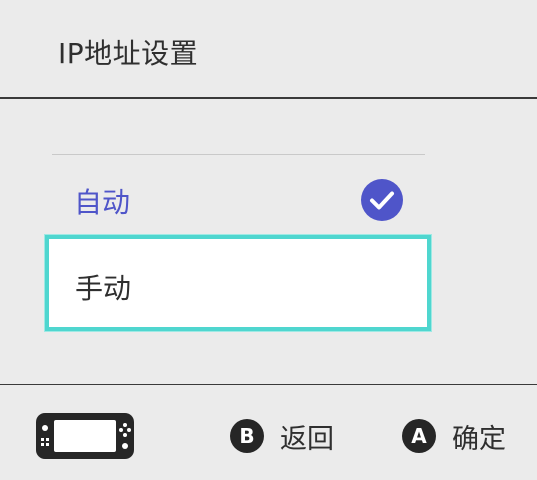  I want to click on option-manual: 手动, so click(238, 283).